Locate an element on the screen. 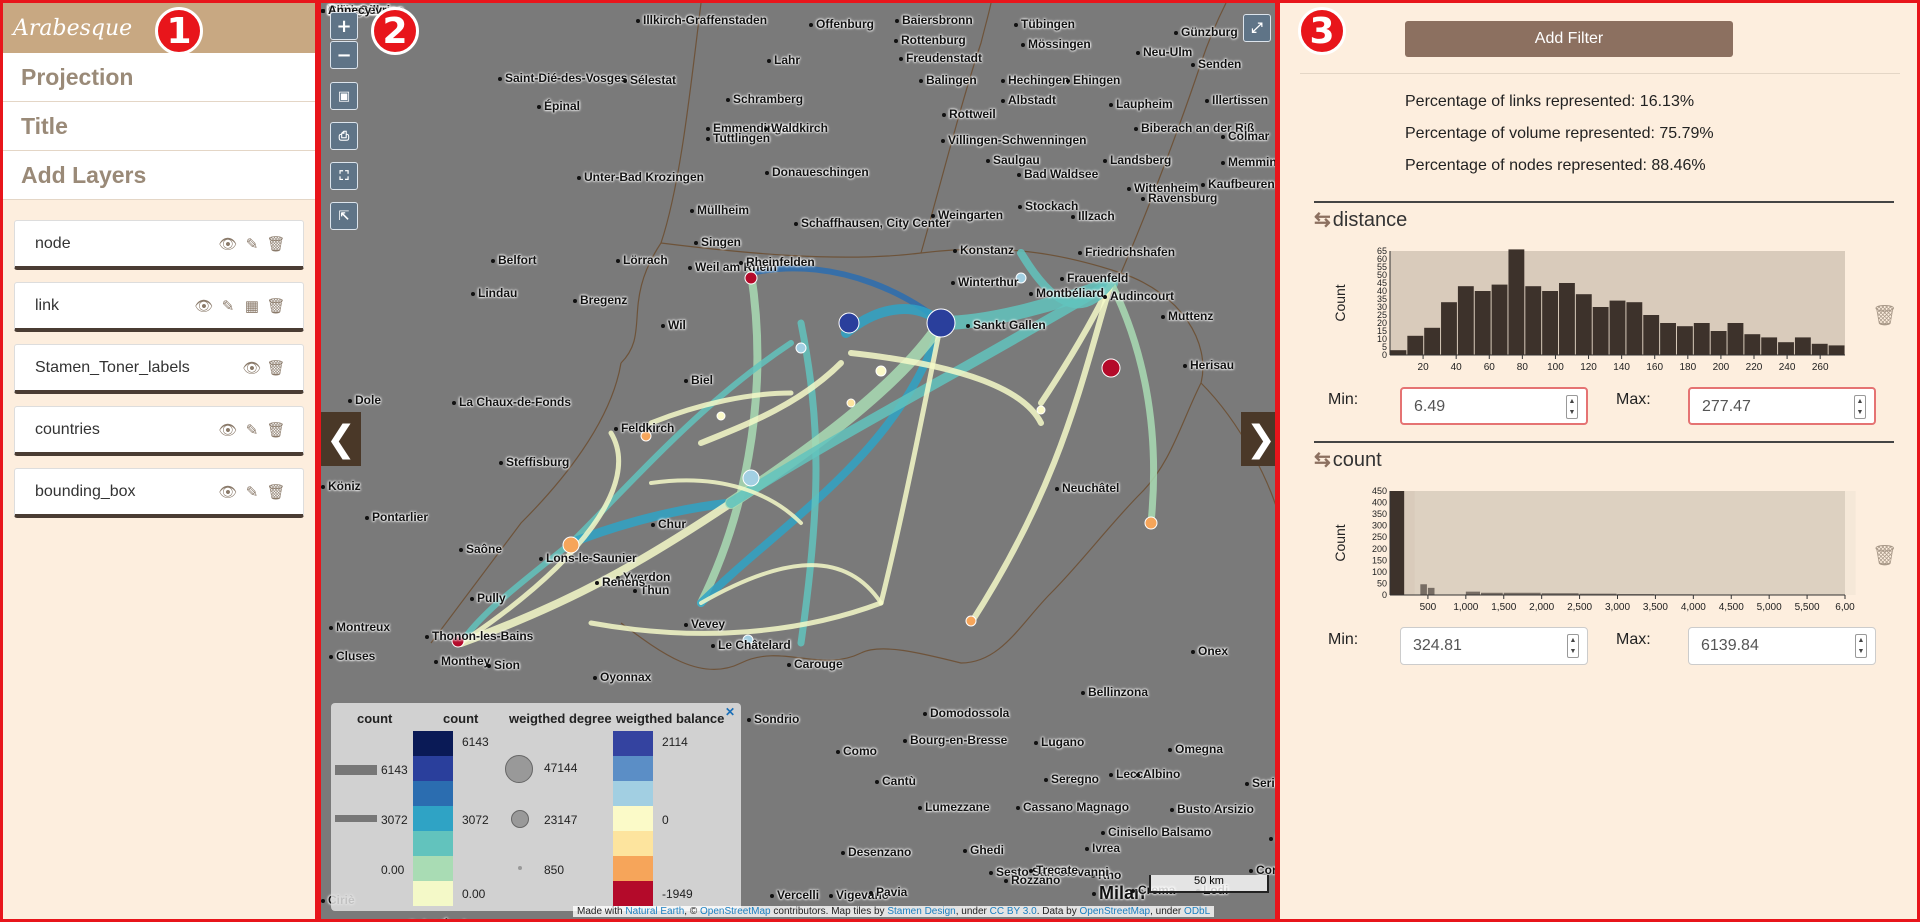 Image resolution: width=1920 pixels, height=922 pixels. collapse-left-button: ❮ is located at coordinates (341, 439).